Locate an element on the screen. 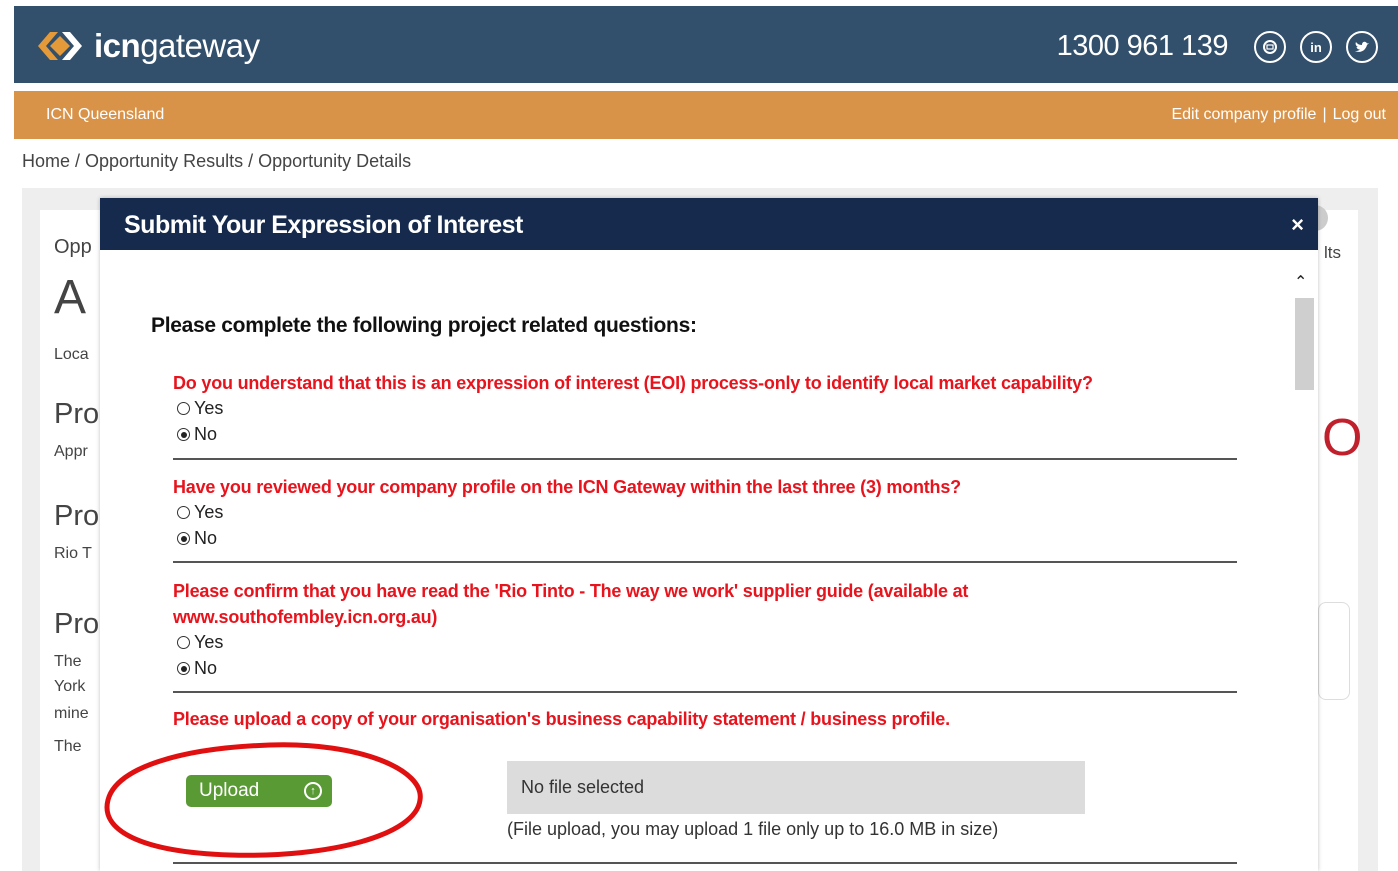  bg-panel is located at coordinates (1334, 651).